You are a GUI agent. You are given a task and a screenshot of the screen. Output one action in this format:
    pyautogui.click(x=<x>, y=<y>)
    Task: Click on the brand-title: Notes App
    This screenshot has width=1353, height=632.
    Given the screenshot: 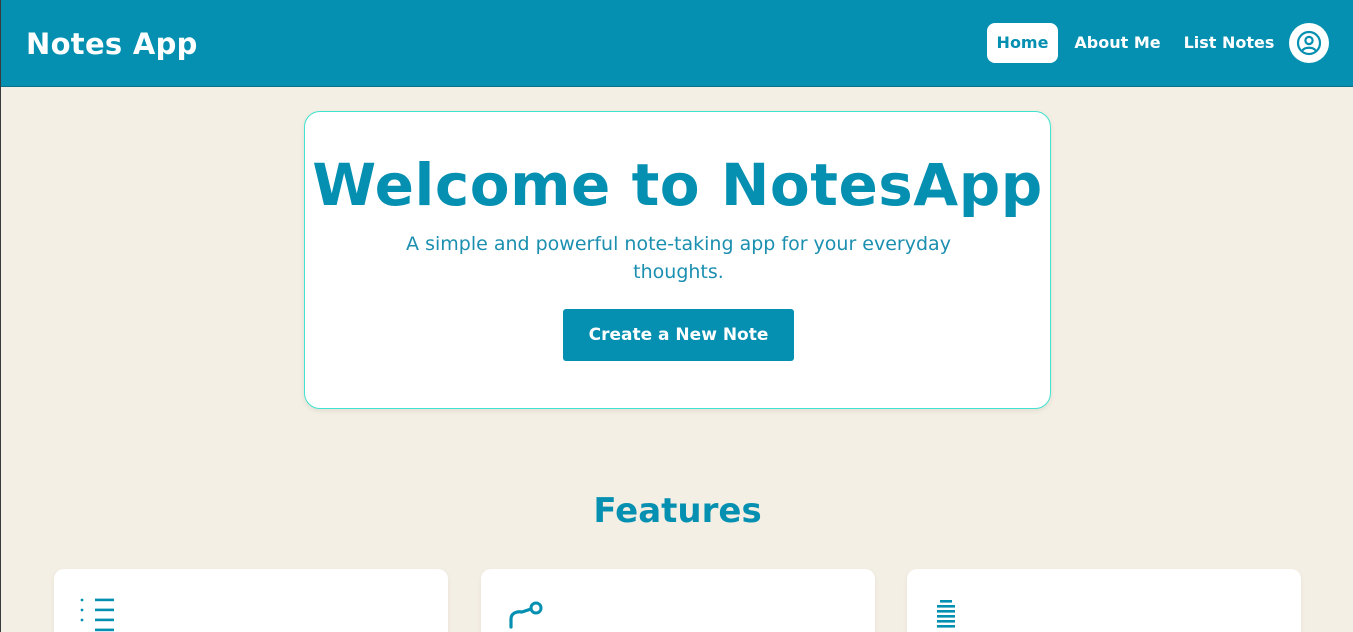 What is the action you would take?
    pyautogui.click(x=112, y=44)
    